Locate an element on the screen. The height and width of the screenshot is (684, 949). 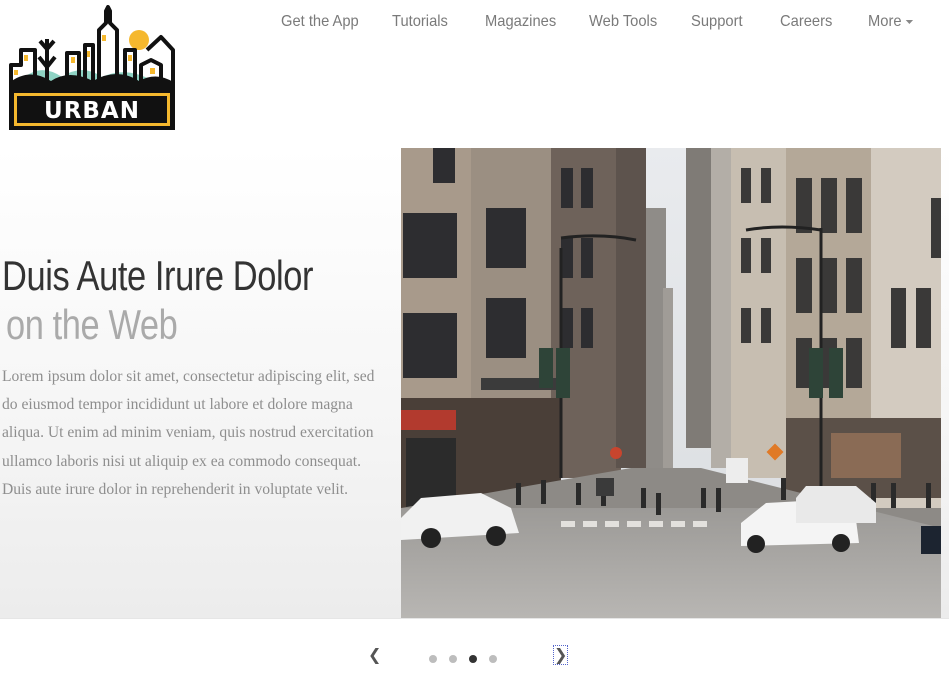
carousel-prev-icon: ❮ is located at coordinates (374, 655).